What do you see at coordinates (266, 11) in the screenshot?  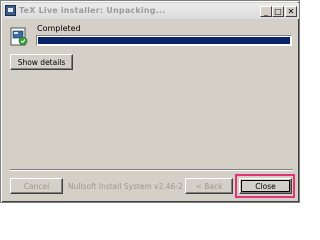 I see `minimize-button: _` at bounding box center [266, 11].